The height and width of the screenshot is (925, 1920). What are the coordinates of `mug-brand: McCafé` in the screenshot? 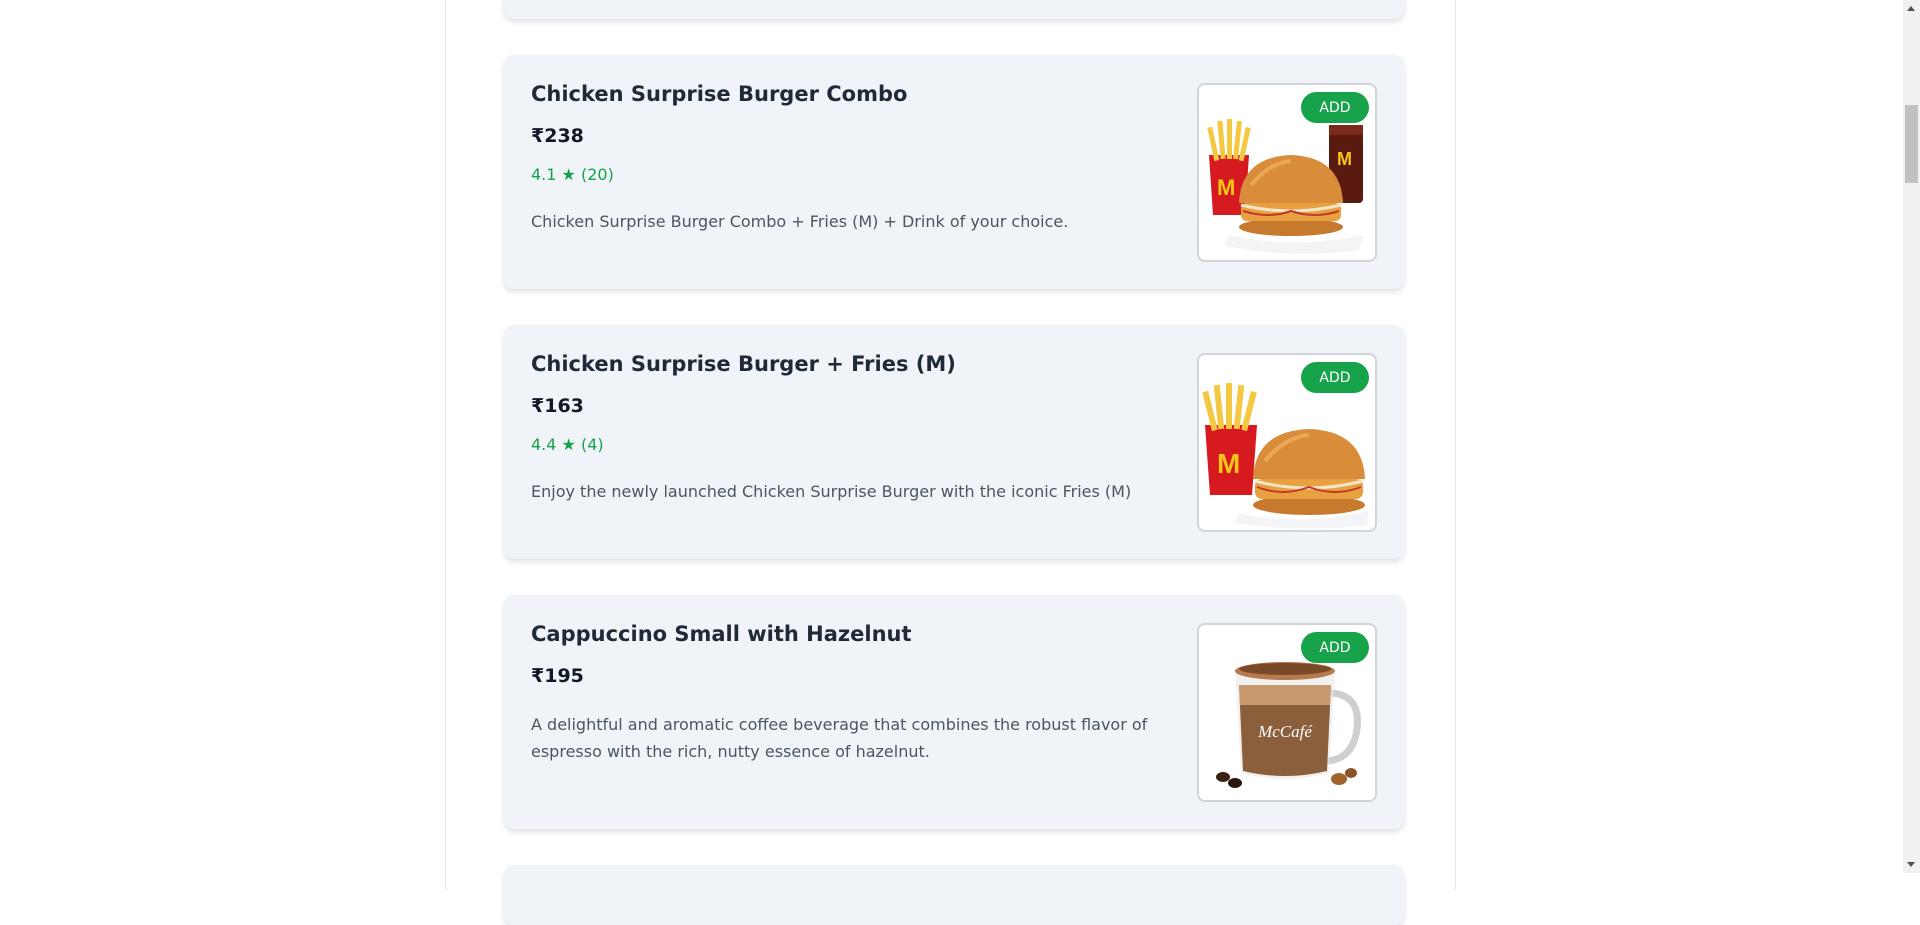 It's located at (1285, 731).